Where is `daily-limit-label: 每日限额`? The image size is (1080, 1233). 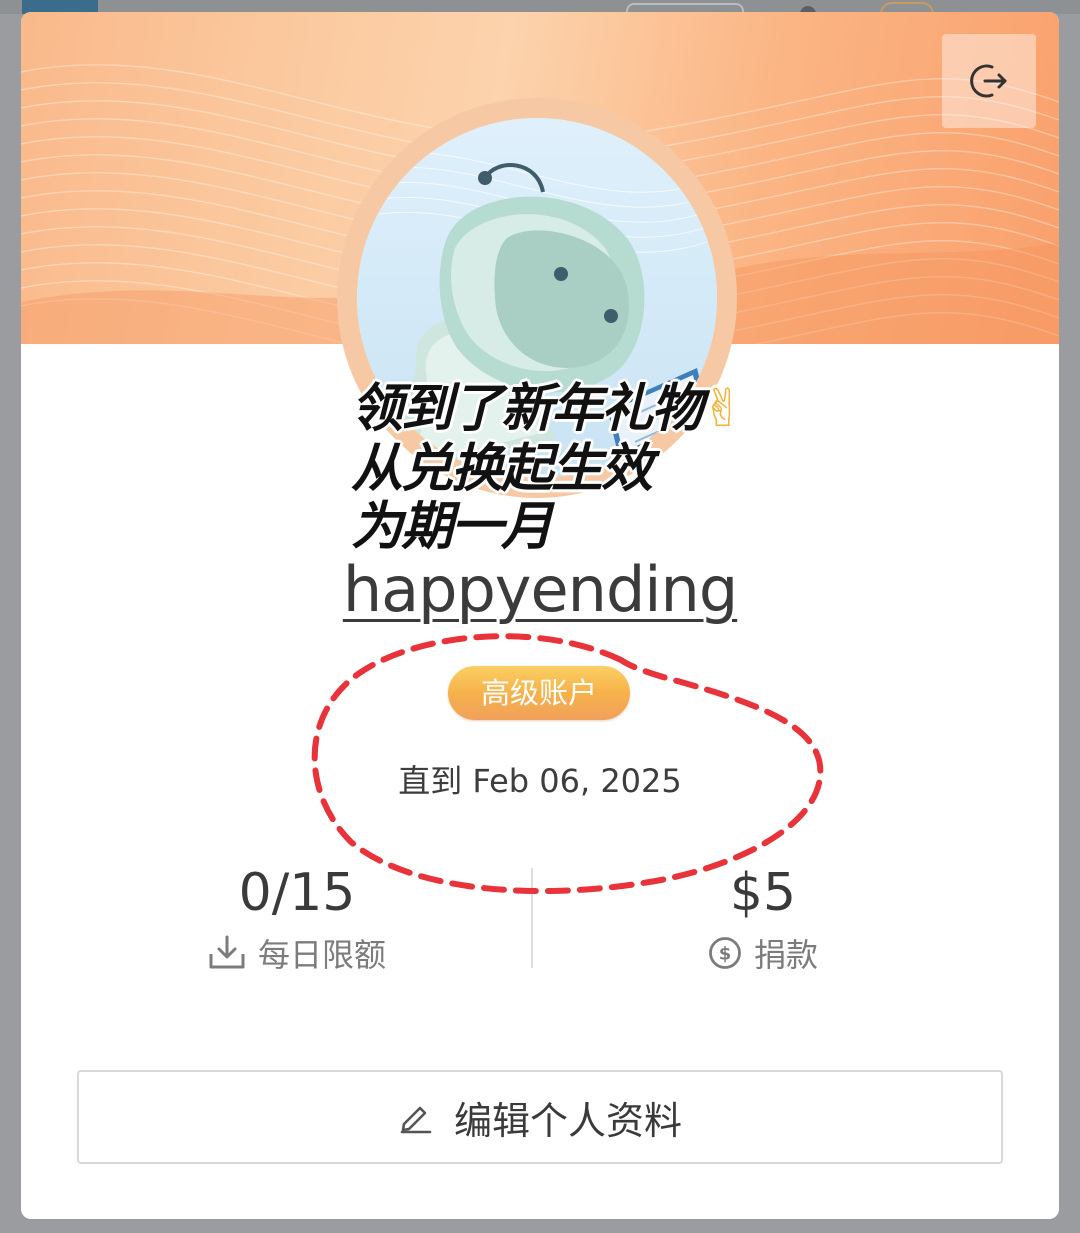
daily-limit-label: 每日限额 is located at coordinates (321, 955).